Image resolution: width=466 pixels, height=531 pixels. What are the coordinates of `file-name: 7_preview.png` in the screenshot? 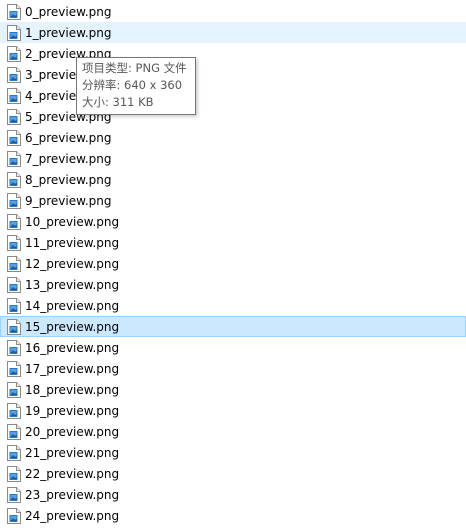 It's located at (68, 159).